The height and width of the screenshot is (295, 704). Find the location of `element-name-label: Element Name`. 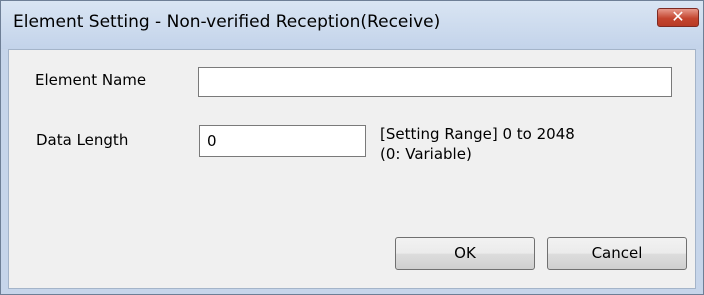

element-name-label: Element Name is located at coordinates (91, 80).